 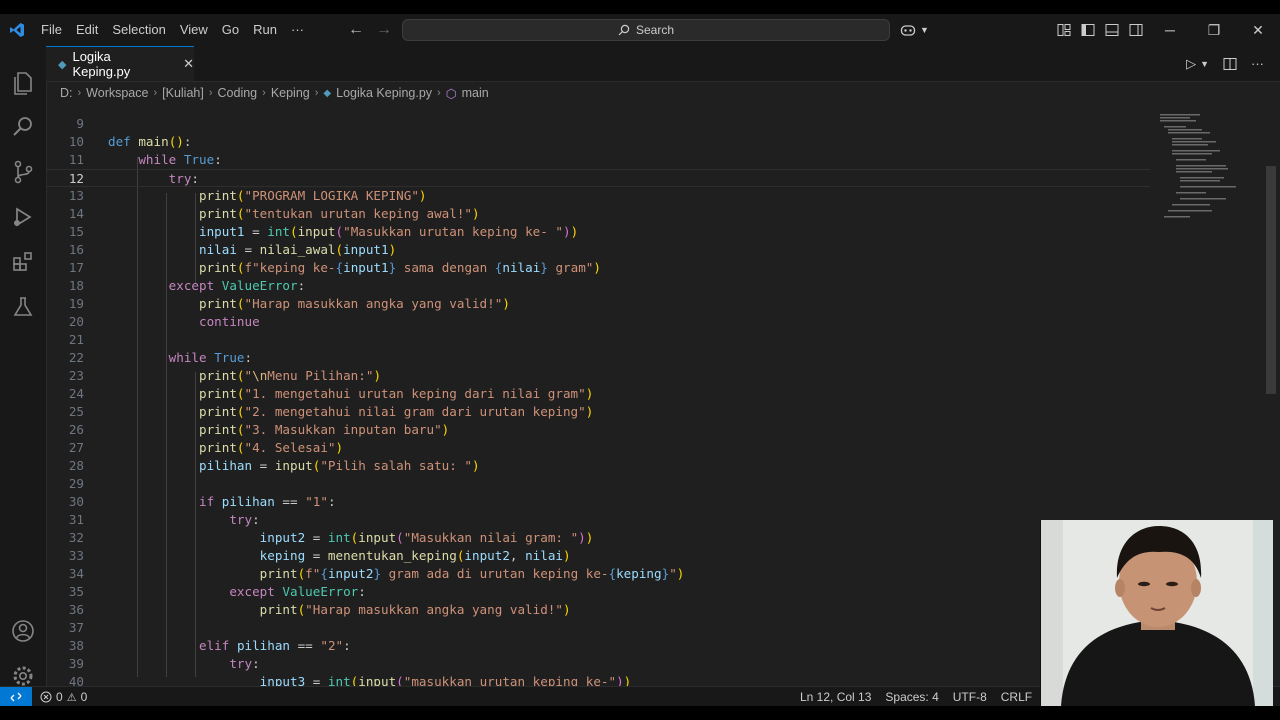 What do you see at coordinates (598, 502) in the screenshot?
I see `code-line: 30 if pilihan == "1":` at bounding box center [598, 502].